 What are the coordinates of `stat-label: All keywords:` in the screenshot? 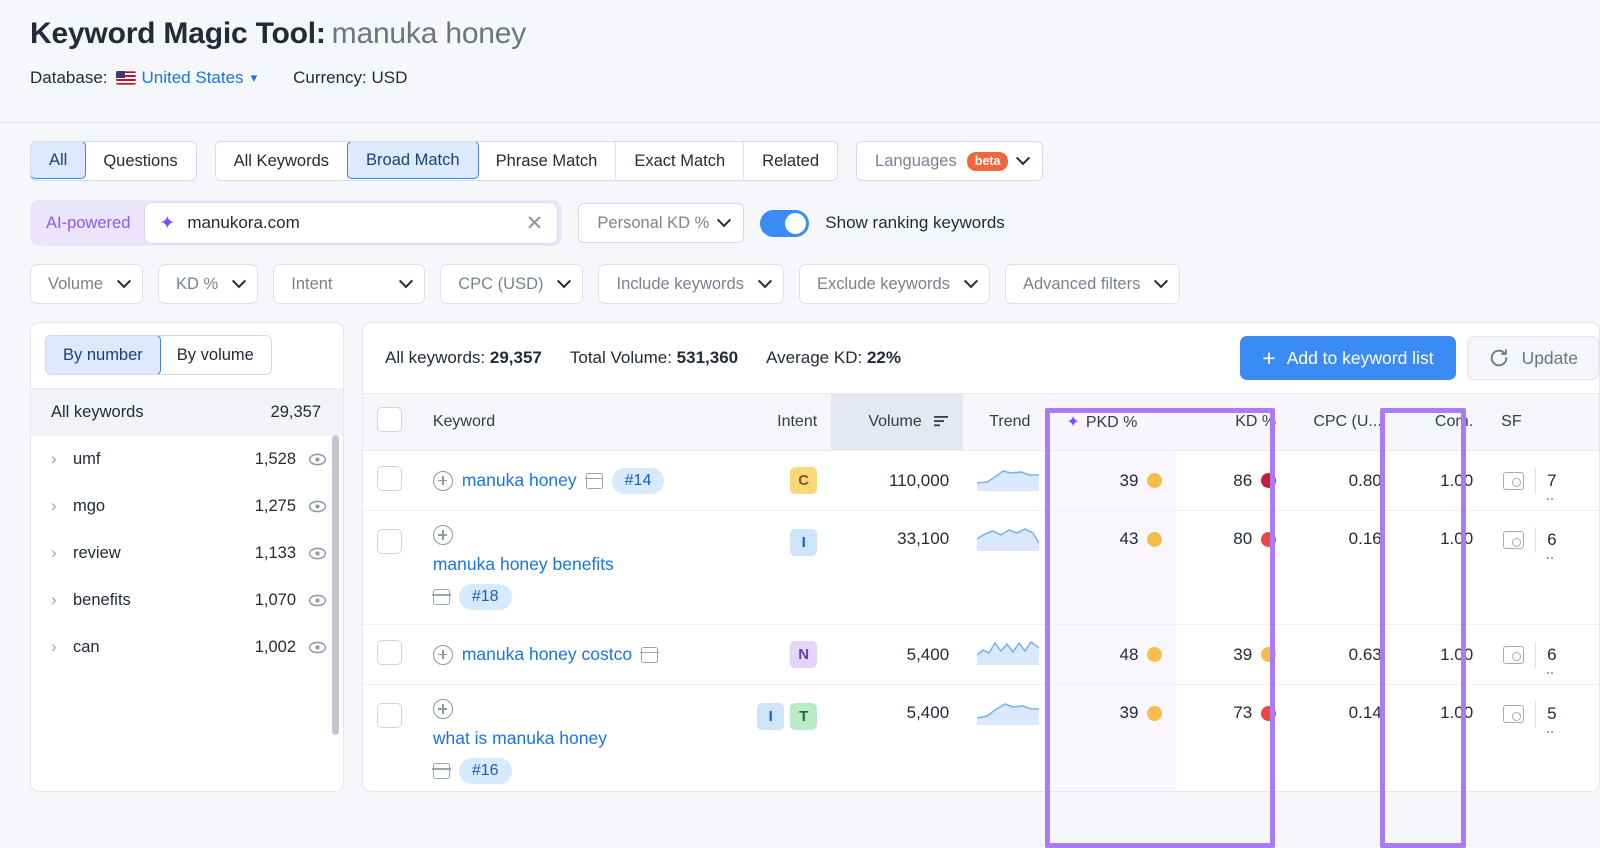 It's located at (435, 357).